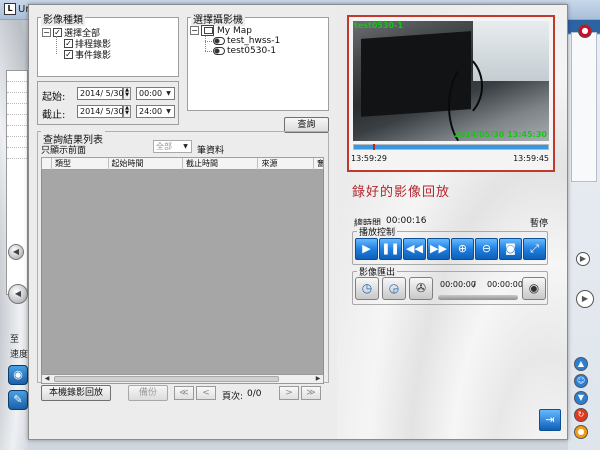 Image resolution: width=600 pixels, height=450 pixels. Describe the element at coordinates (550, 420) in the screenshot. I see `exit-icon: ⇥` at that location.